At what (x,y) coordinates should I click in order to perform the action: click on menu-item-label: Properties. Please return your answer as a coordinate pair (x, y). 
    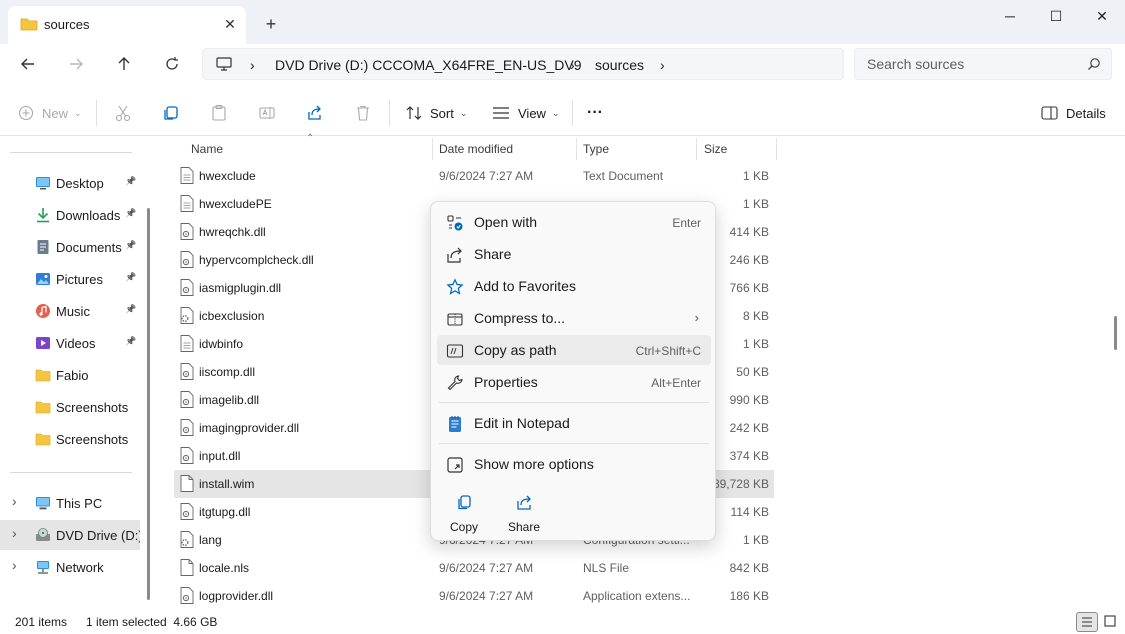
    Looking at the image, I should click on (506, 382).